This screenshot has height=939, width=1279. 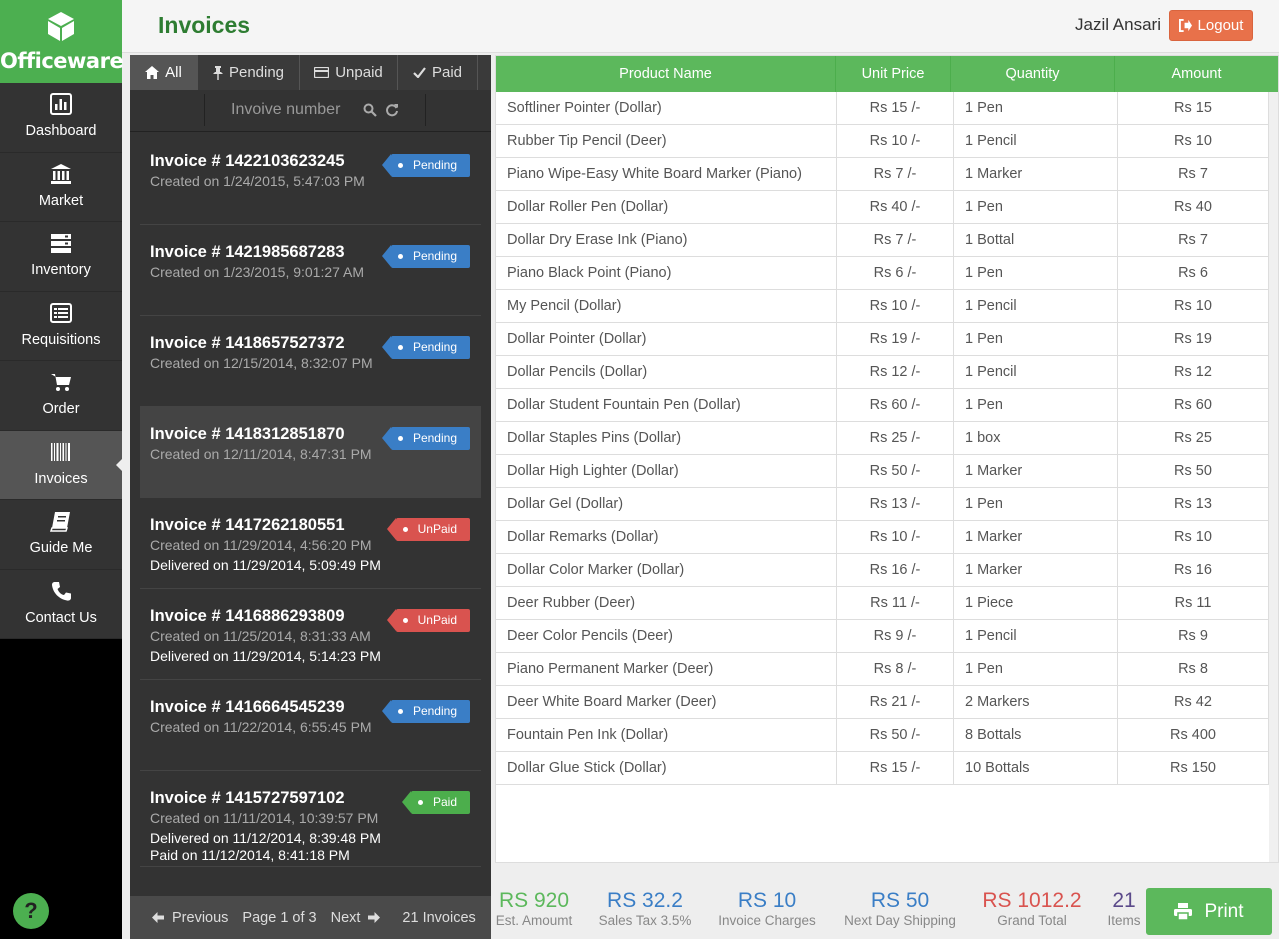 I want to click on items-count-label: Items, so click(x=1124, y=920).